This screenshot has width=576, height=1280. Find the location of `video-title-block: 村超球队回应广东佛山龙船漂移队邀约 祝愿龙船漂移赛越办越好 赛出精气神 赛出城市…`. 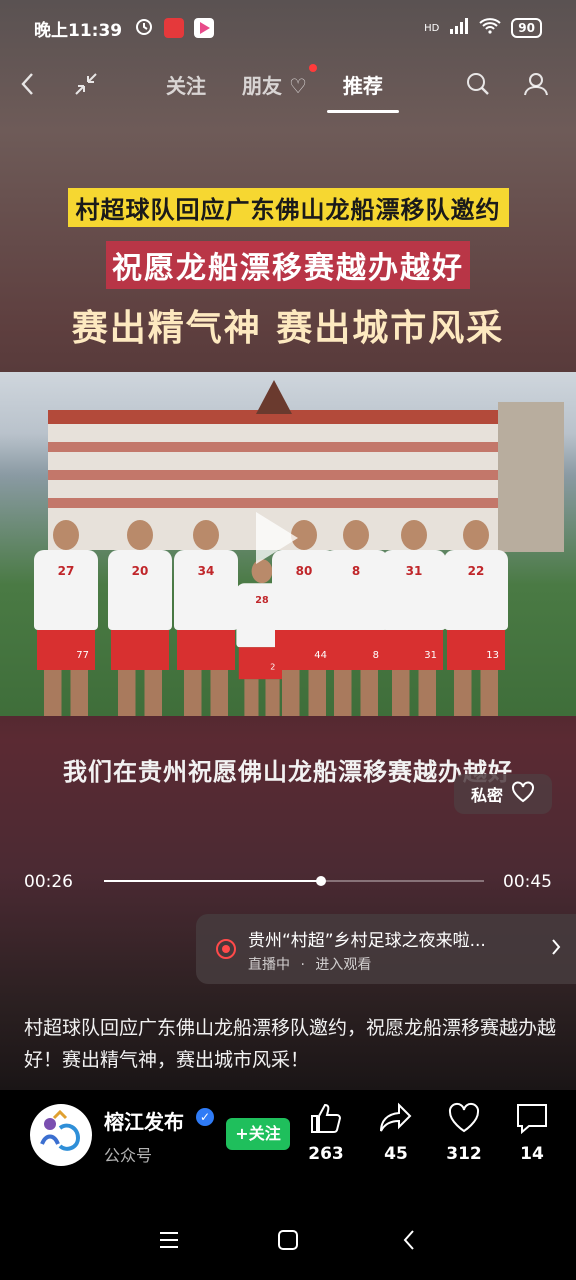

video-title-block: 村超球队回应广东佛山龙船漂移队邀约 祝愿龙船漂移赛越办越好 赛出精气神 赛出城市… is located at coordinates (288, 269).